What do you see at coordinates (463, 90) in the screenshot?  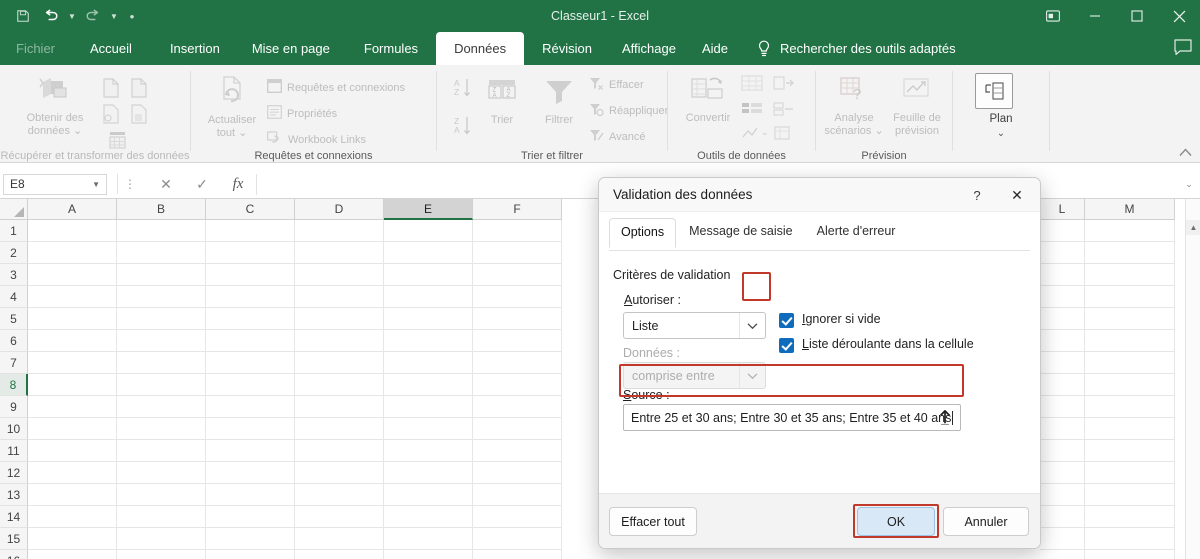 I see `sort-az-icon: AZ` at bounding box center [463, 90].